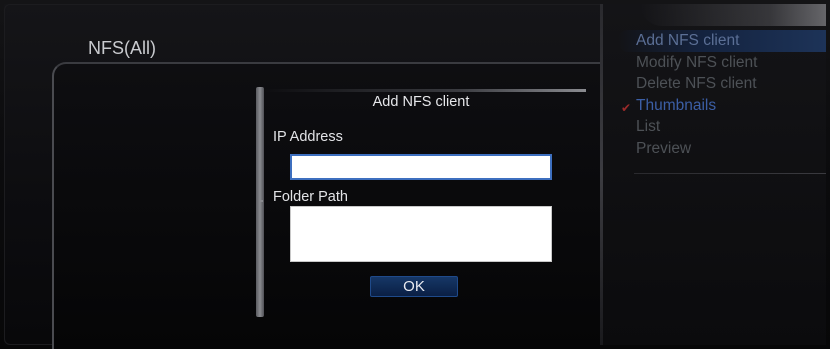 The height and width of the screenshot is (349, 830). I want to click on menu-item-delete-nfs-client: Delete NFS client, so click(722, 84).